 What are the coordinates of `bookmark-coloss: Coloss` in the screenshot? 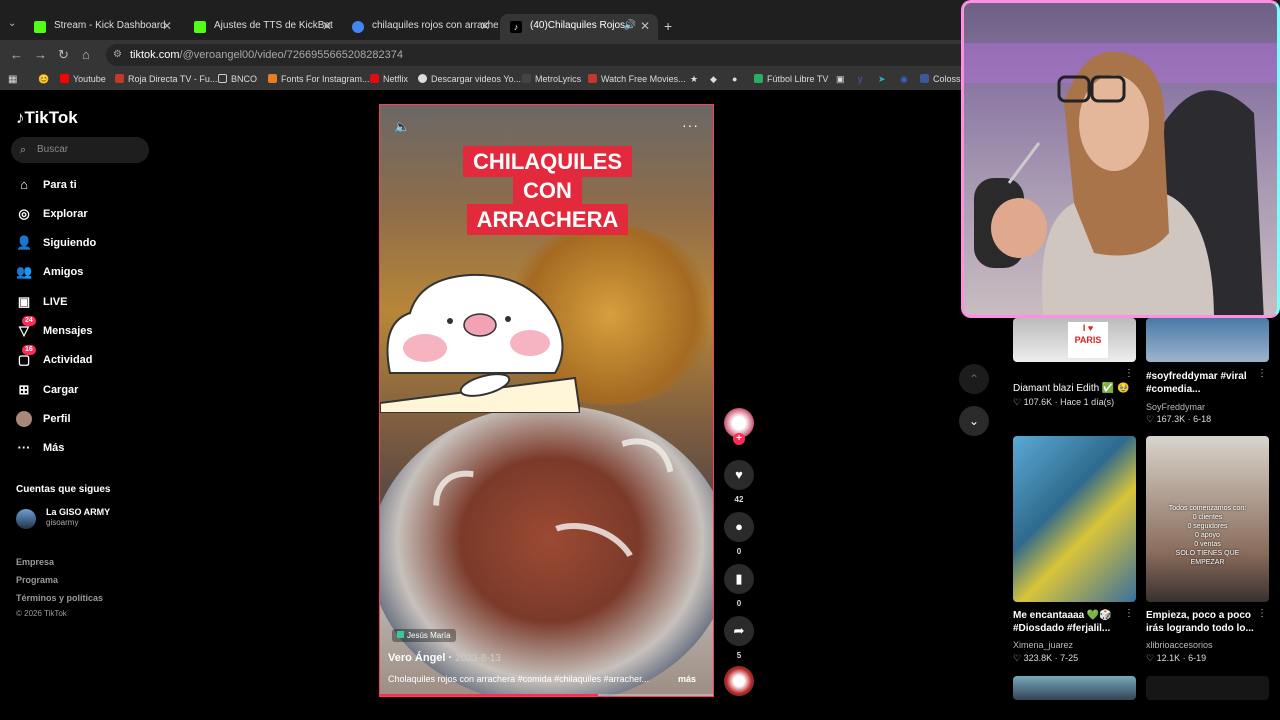 It's located at (940, 79).